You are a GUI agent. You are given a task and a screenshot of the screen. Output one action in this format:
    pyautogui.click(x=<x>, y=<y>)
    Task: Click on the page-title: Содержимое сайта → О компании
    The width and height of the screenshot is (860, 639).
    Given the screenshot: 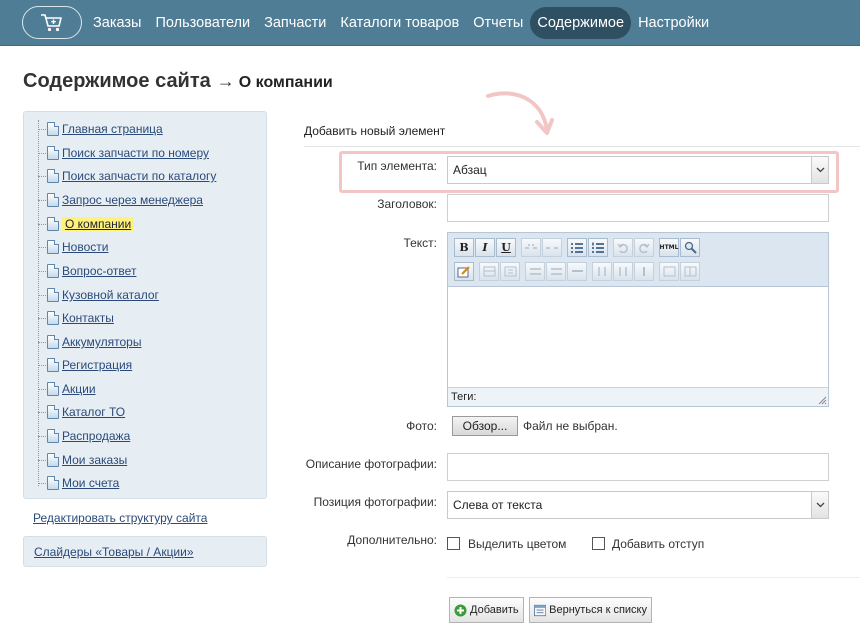 What is the action you would take?
    pyautogui.click(x=178, y=81)
    